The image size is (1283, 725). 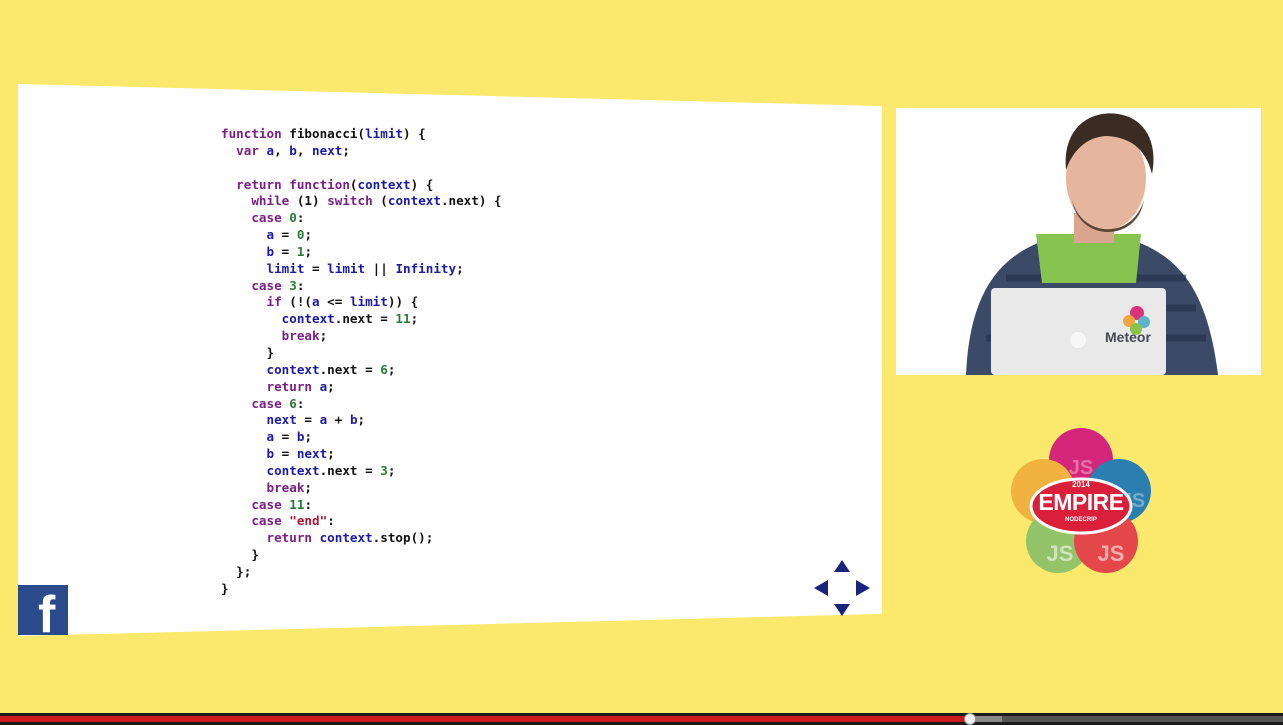 What do you see at coordinates (289, 235) in the screenshot?
I see `code-line: a = 0;` at bounding box center [289, 235].